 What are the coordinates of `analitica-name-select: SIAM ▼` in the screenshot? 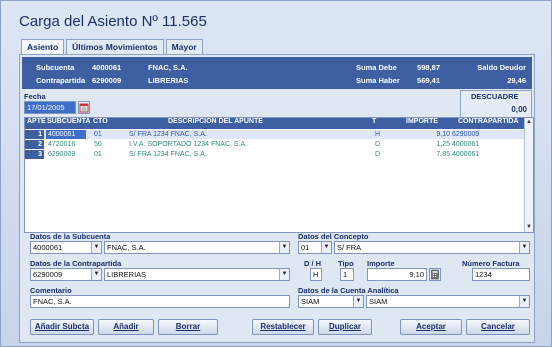 It's located at (448, 301).